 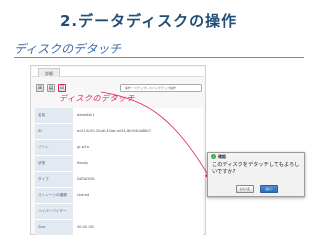 What do you see at coordinates (138, 195) in the screenshot?
I see `property-value: shared` at bounding box center [138, 195].